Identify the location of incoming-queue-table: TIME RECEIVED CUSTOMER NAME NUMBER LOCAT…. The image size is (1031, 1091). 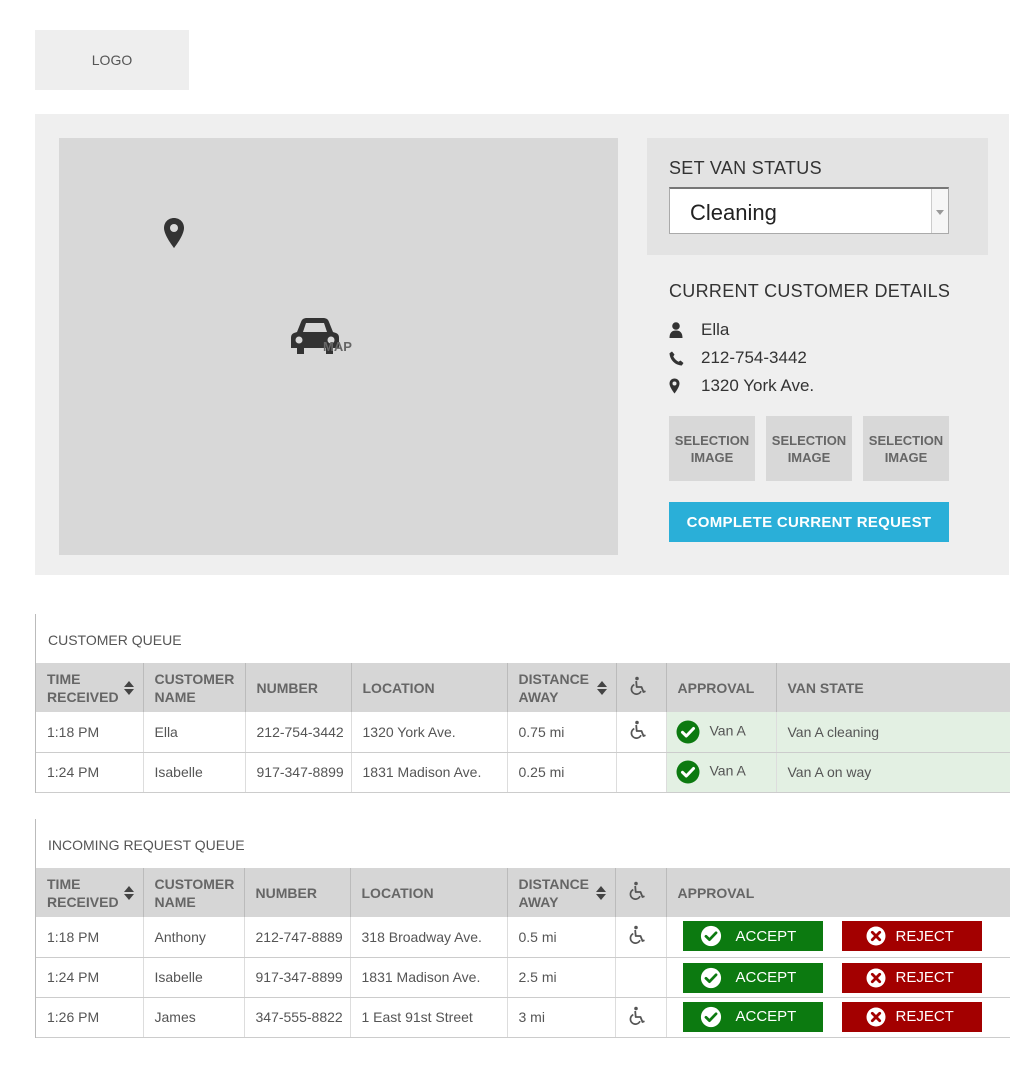
(523, 953).